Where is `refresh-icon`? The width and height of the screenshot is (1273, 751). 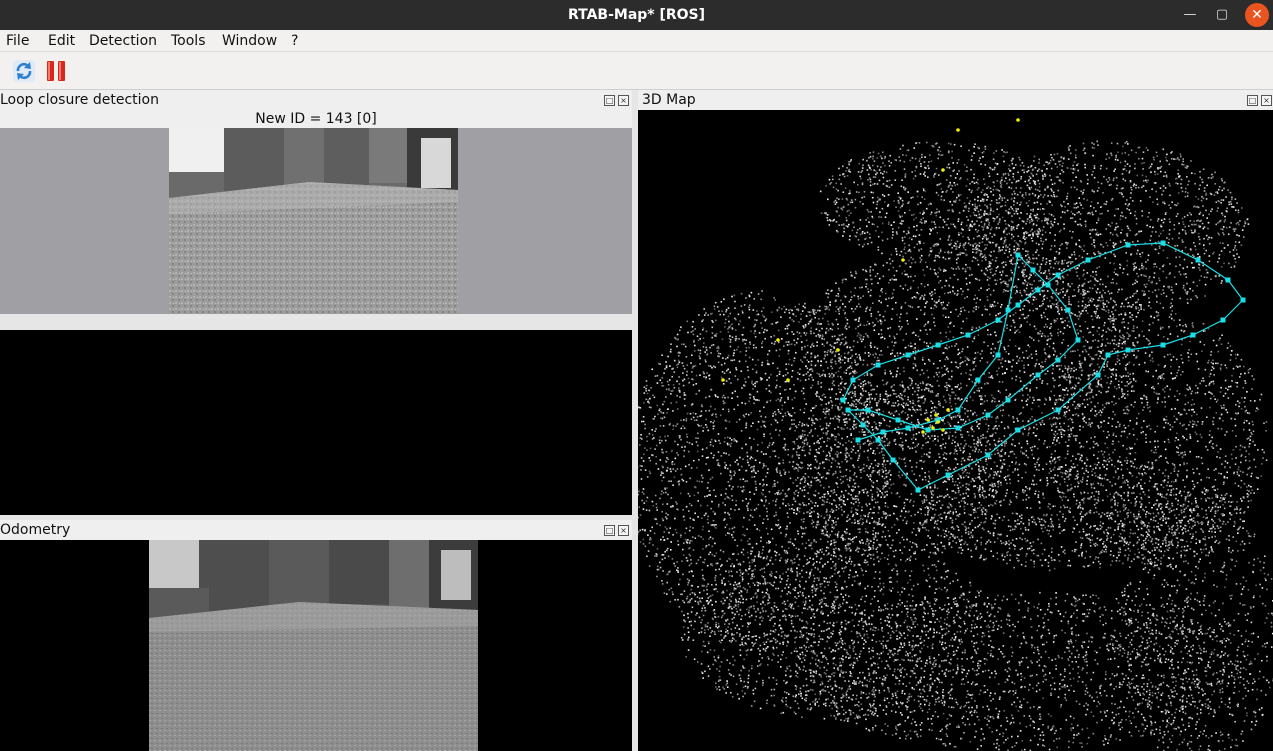
refresh-icon is located at coordinates (24, 71).